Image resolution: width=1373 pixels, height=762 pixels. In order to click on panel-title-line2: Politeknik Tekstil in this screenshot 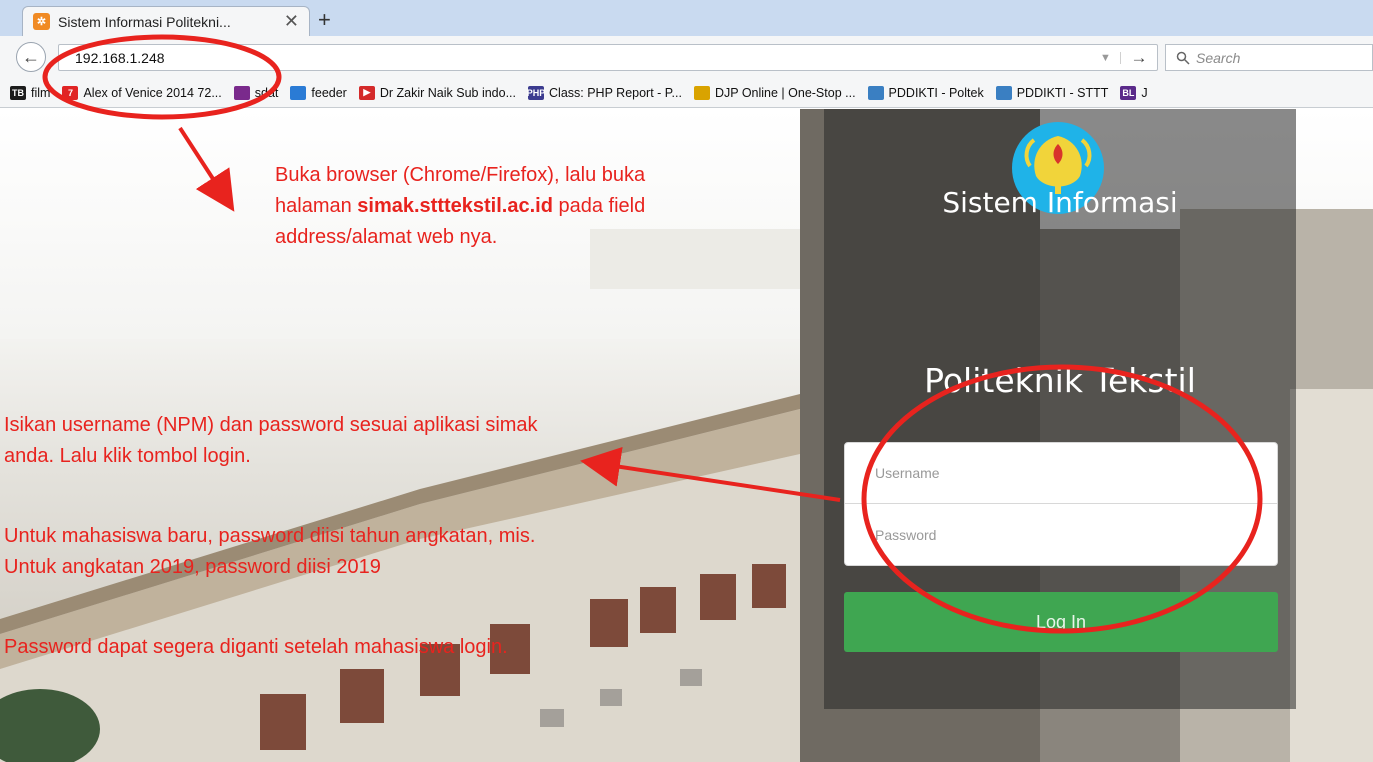, I will do `click(1060, 380)`.